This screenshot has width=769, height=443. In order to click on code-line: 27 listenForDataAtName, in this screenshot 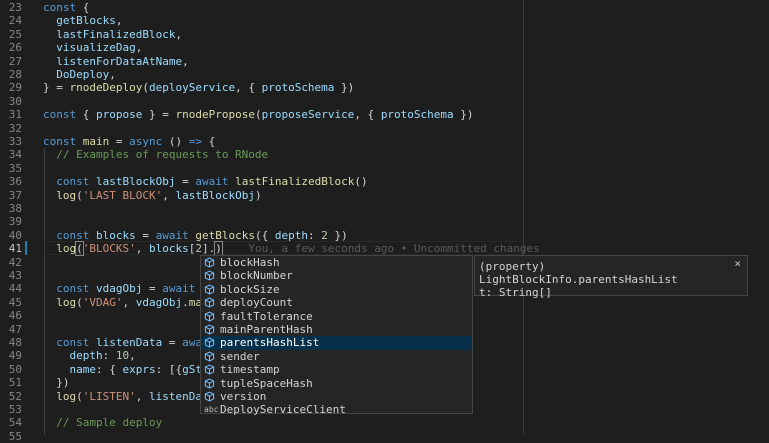, I will do `click(384, 61)`.